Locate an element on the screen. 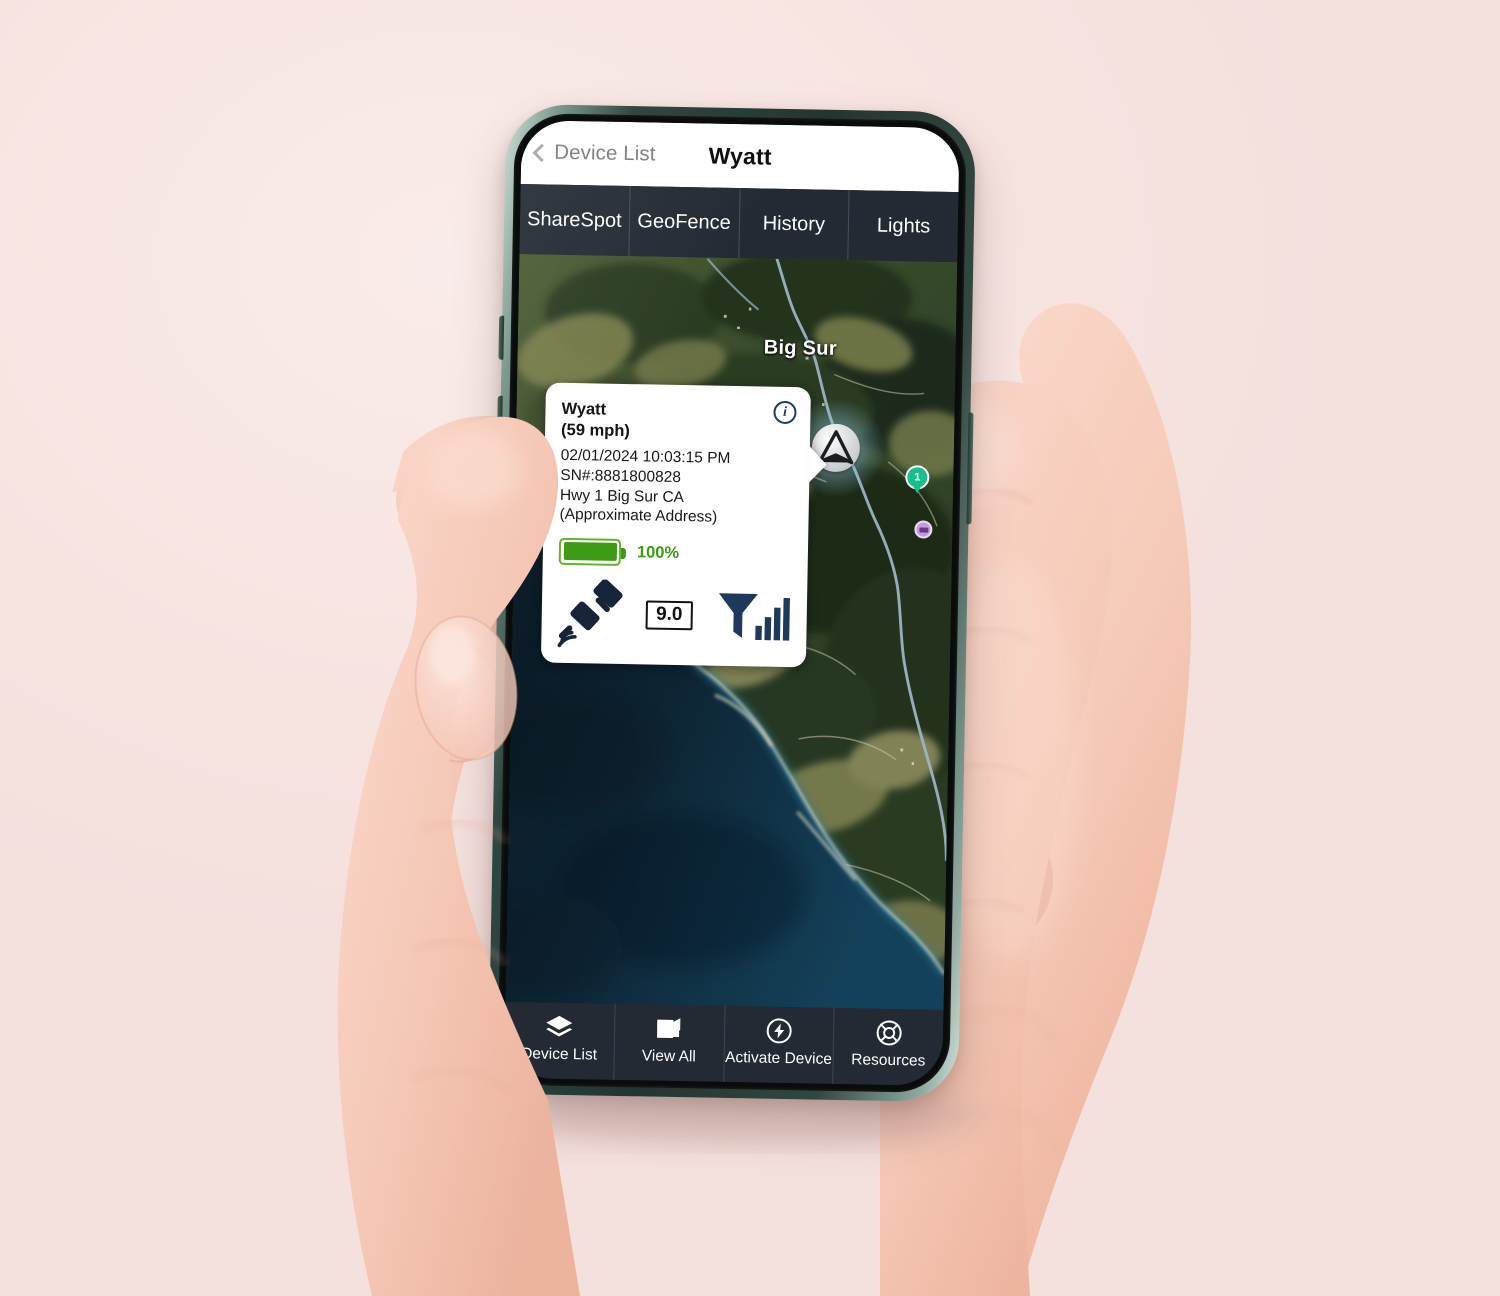 This screenshot has width=1500, height=1296. bottom-nav-label: Resources is located at coordinates (888, 1060).